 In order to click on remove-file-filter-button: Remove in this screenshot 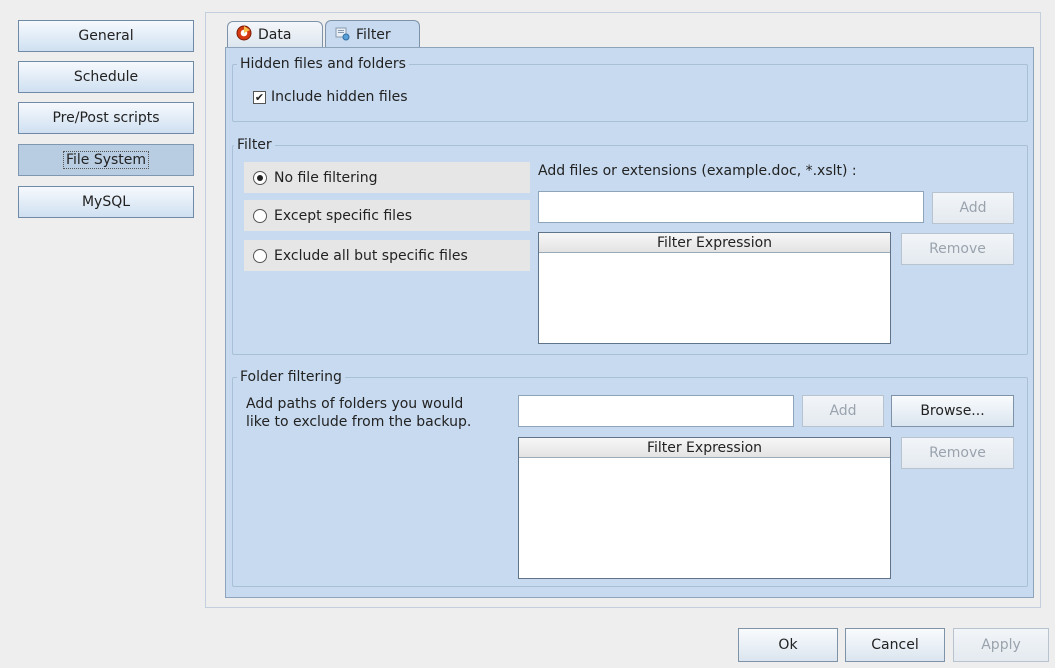, I will do `click(957, 249)`.